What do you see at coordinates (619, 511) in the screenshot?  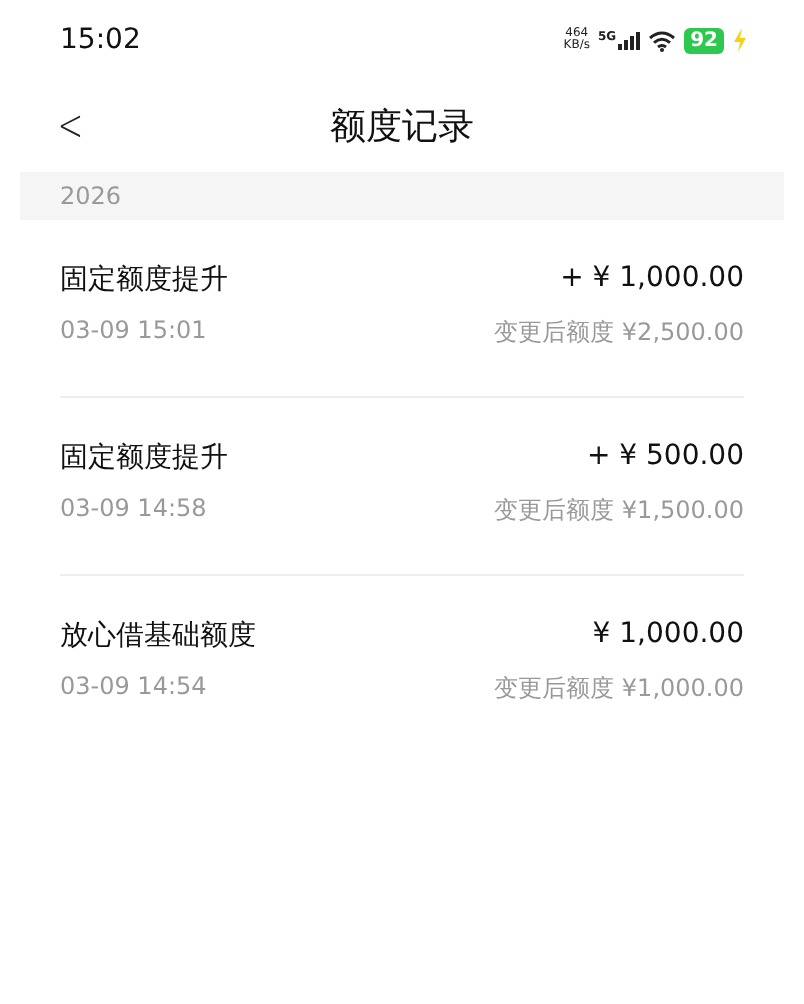 I see `record-balance: 变更后额度 ¥1,500.00` at bounding box center [619, 511].